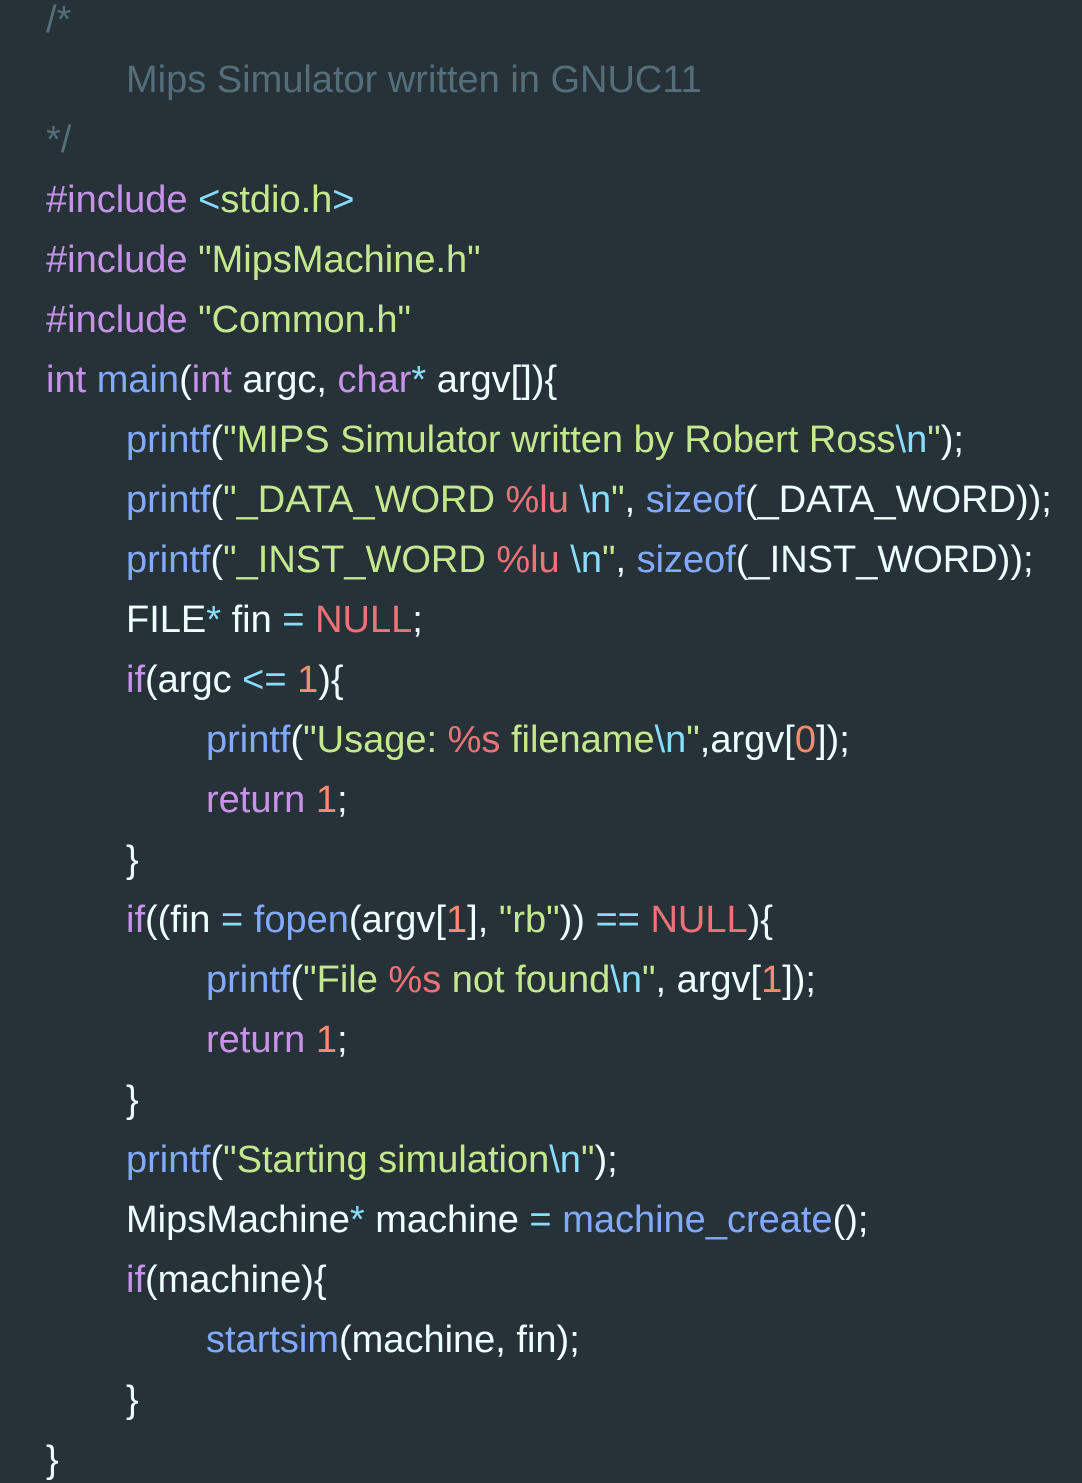  What do you see at coordinates (577, 740) in the screenshot?
I see `string-token: filename` at bounding box center [577, 740].